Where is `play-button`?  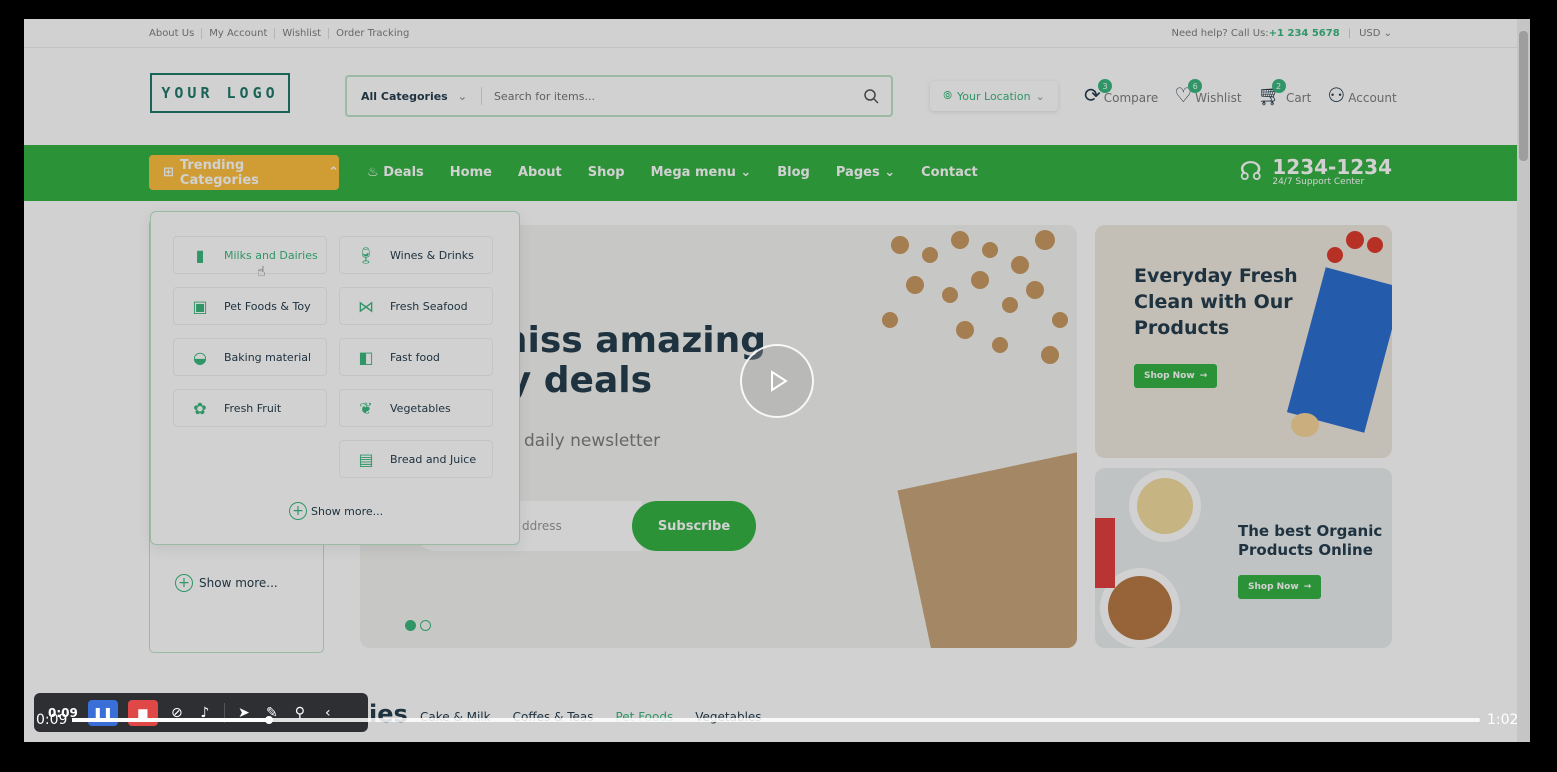
play-button is located at coordinates (777, 381).